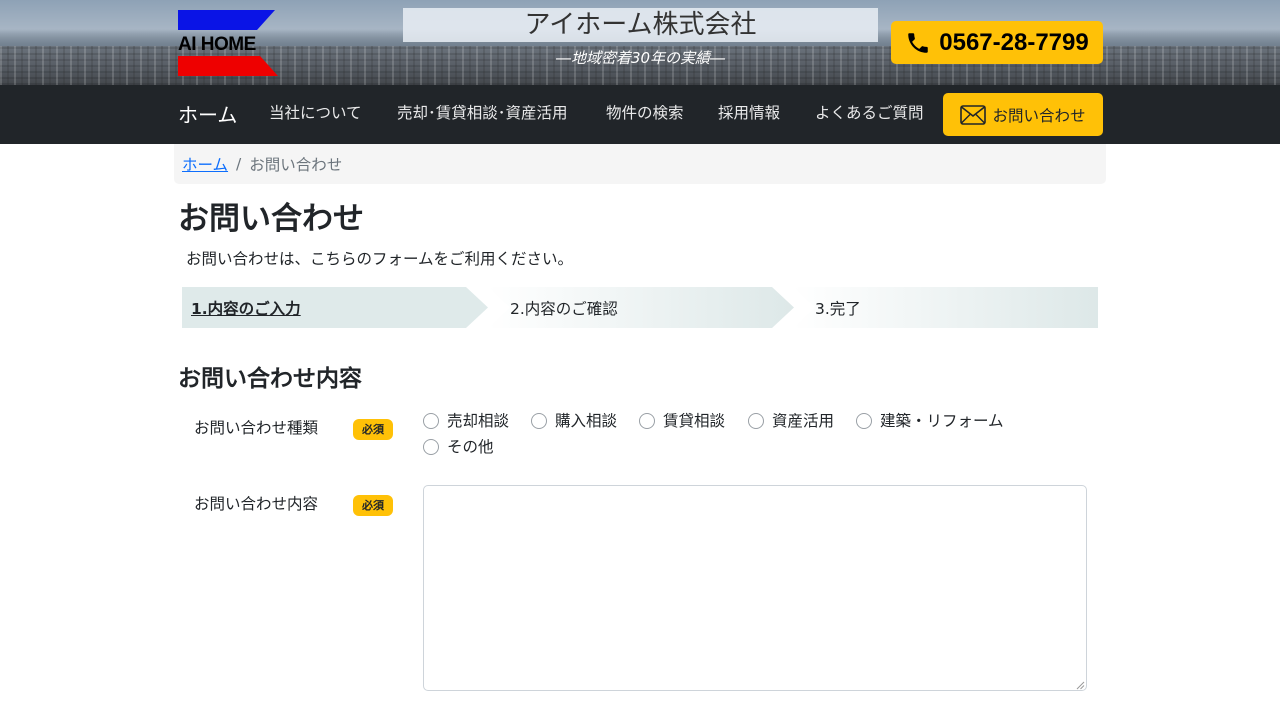 The width and height of the screenshot is (1280, 720). I want to click on breadcrumb: ホーム / お問い合わせ, so click(640, 164).